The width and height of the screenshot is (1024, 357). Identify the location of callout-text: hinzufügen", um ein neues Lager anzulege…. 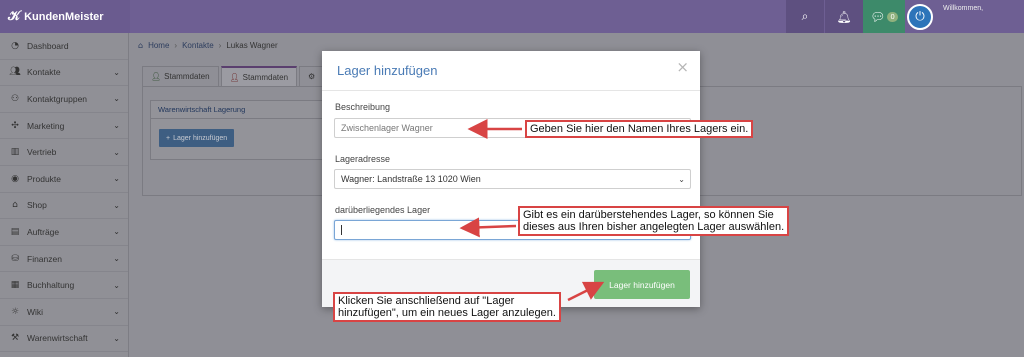
(447, 313).